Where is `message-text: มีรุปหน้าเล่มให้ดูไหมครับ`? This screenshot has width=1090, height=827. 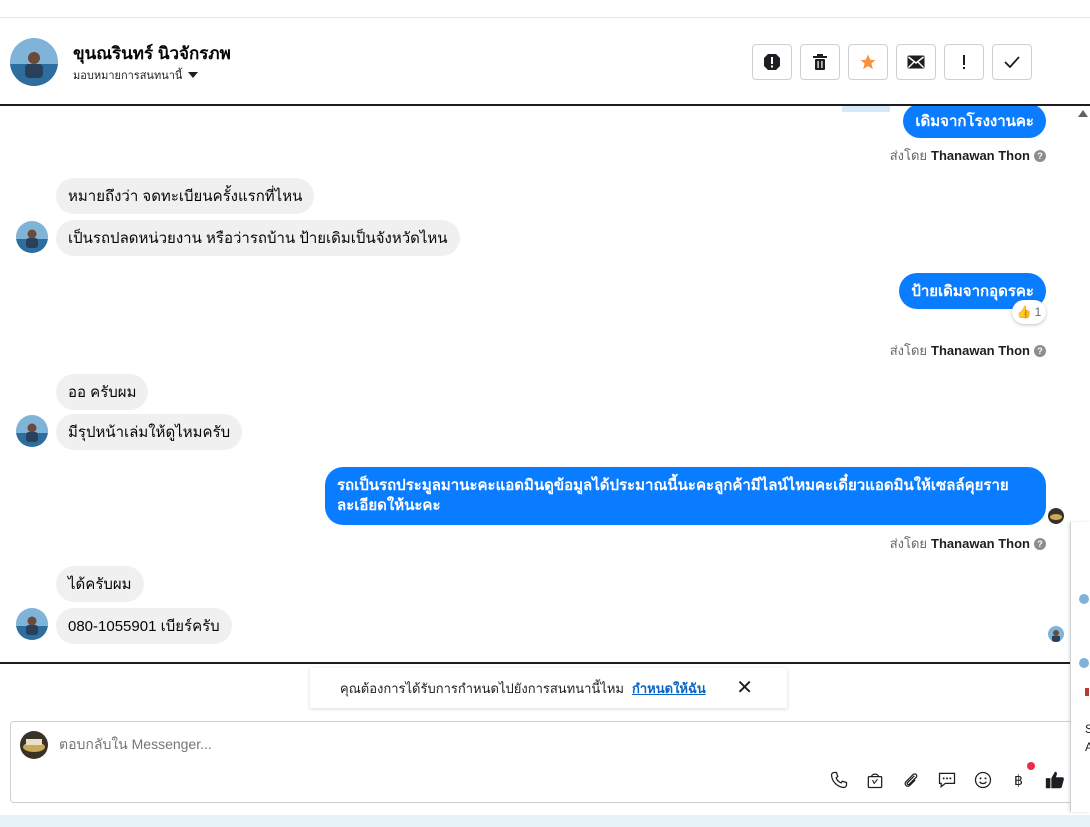
message-text: มีรุปหน้าเล่มให้ดูไหมครับ is located at coordinates (149, 432).